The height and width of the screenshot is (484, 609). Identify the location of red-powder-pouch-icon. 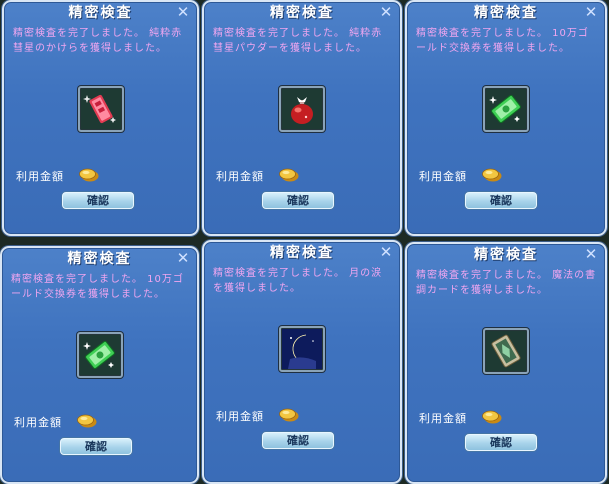
(302, 109).